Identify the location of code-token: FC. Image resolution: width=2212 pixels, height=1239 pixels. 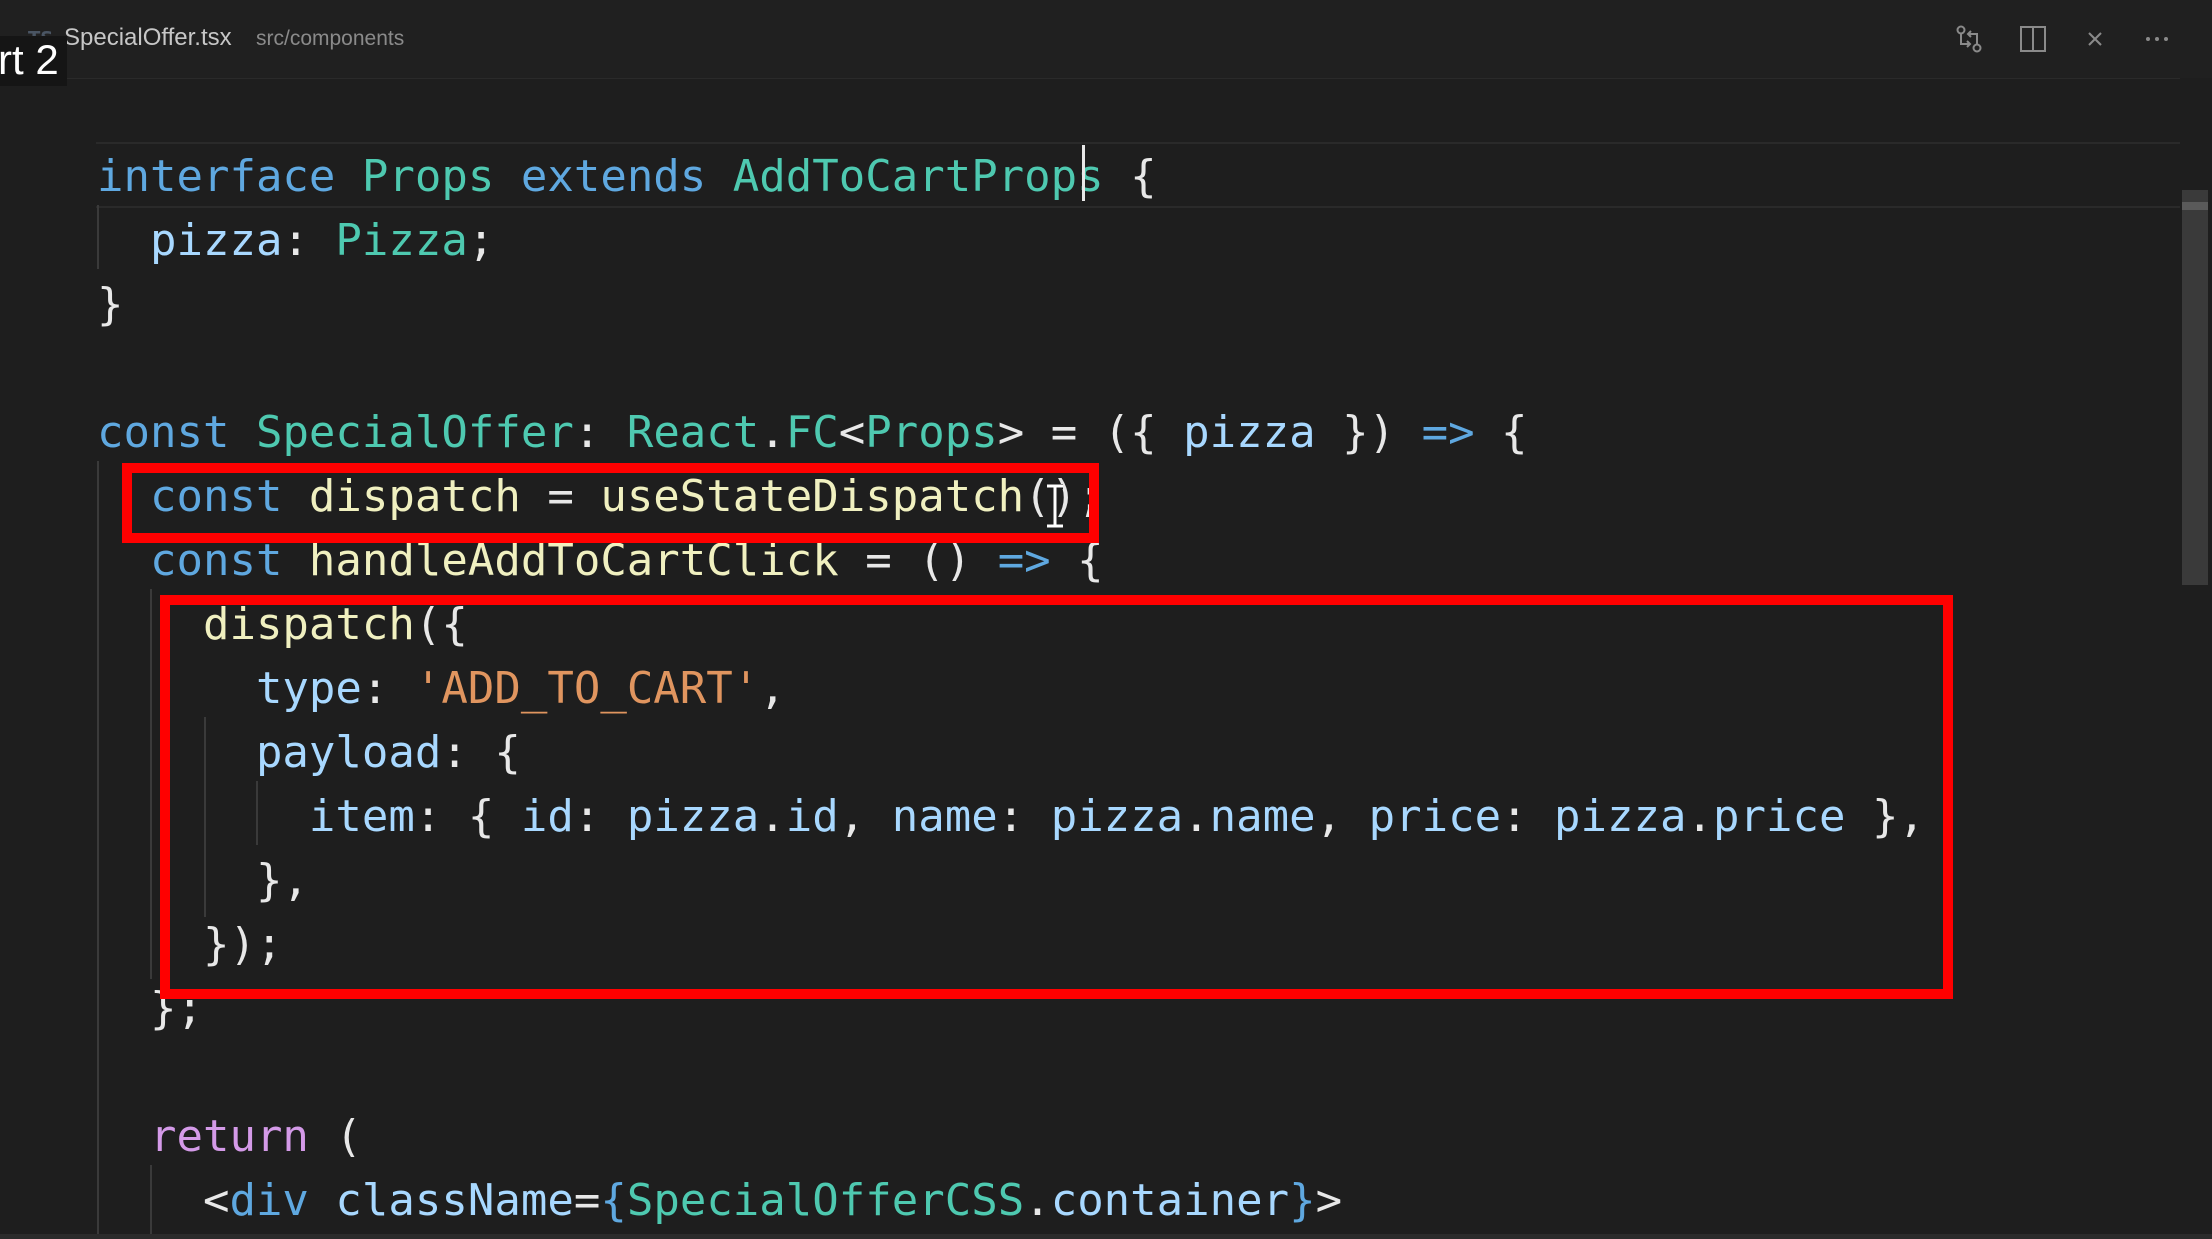
(812, 432).